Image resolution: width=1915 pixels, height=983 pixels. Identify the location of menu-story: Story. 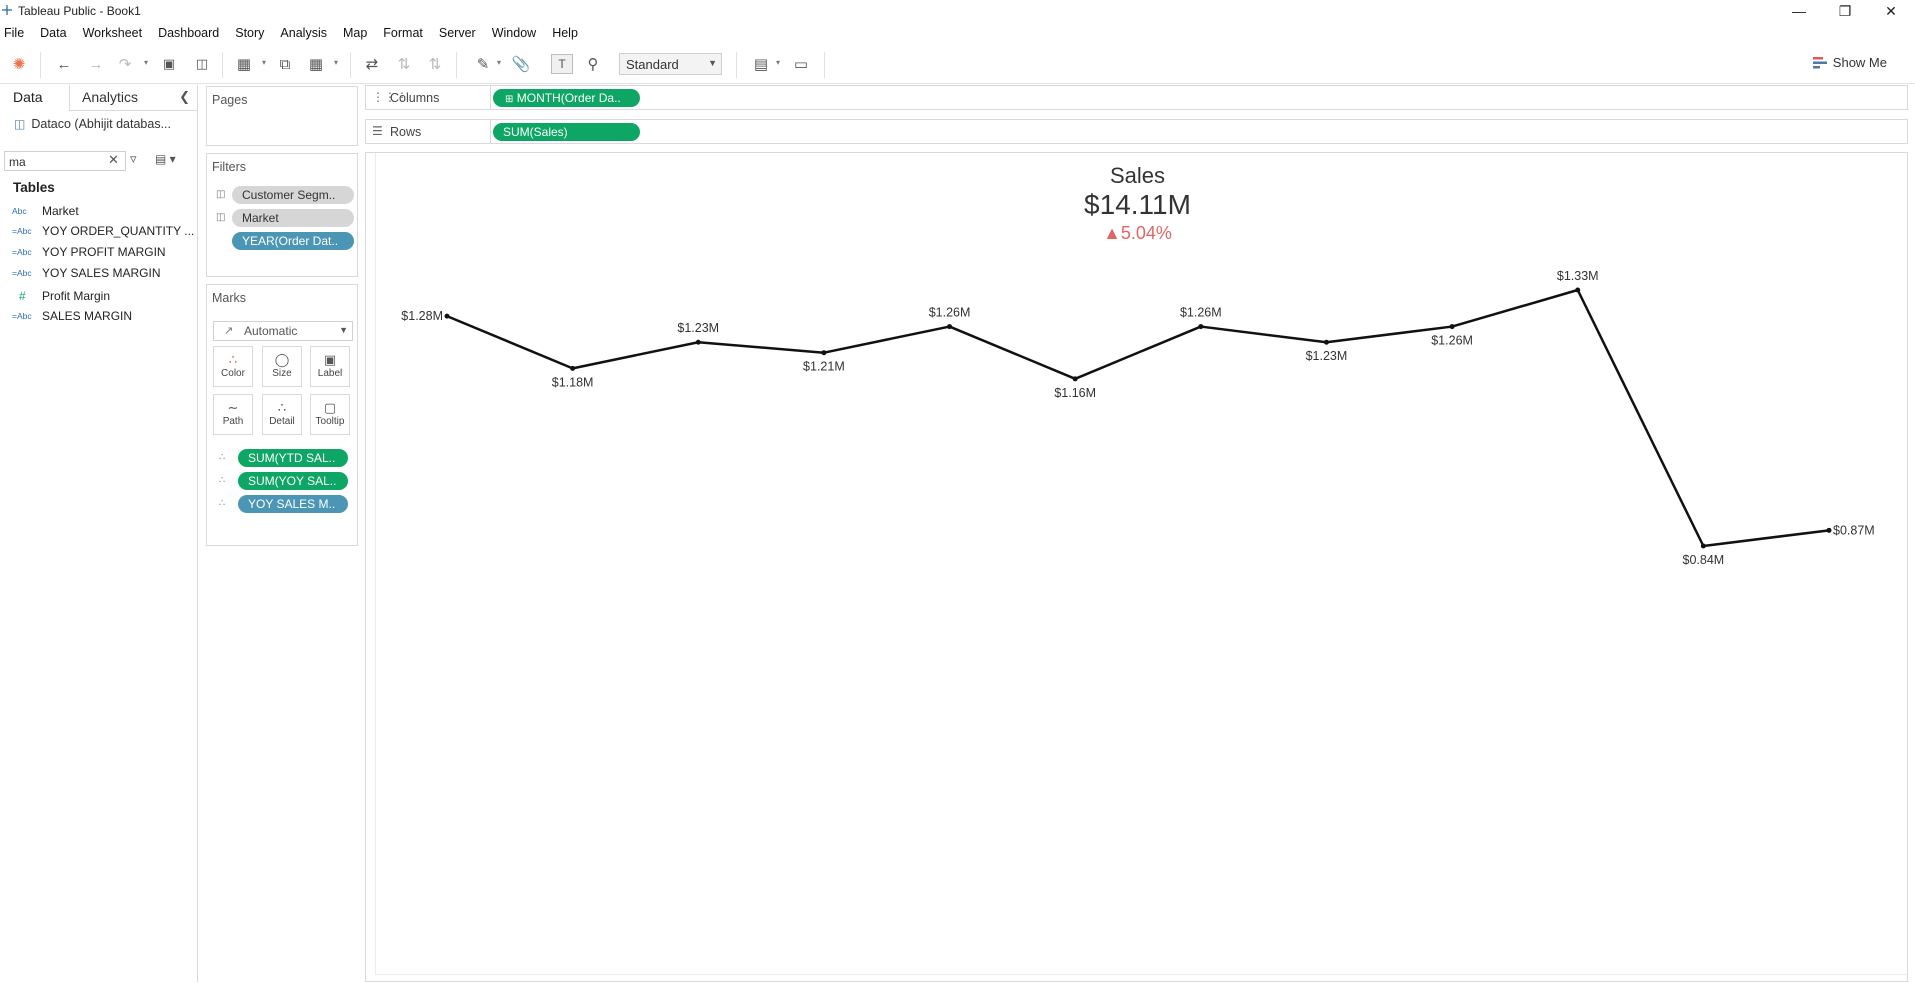
(249, 33).